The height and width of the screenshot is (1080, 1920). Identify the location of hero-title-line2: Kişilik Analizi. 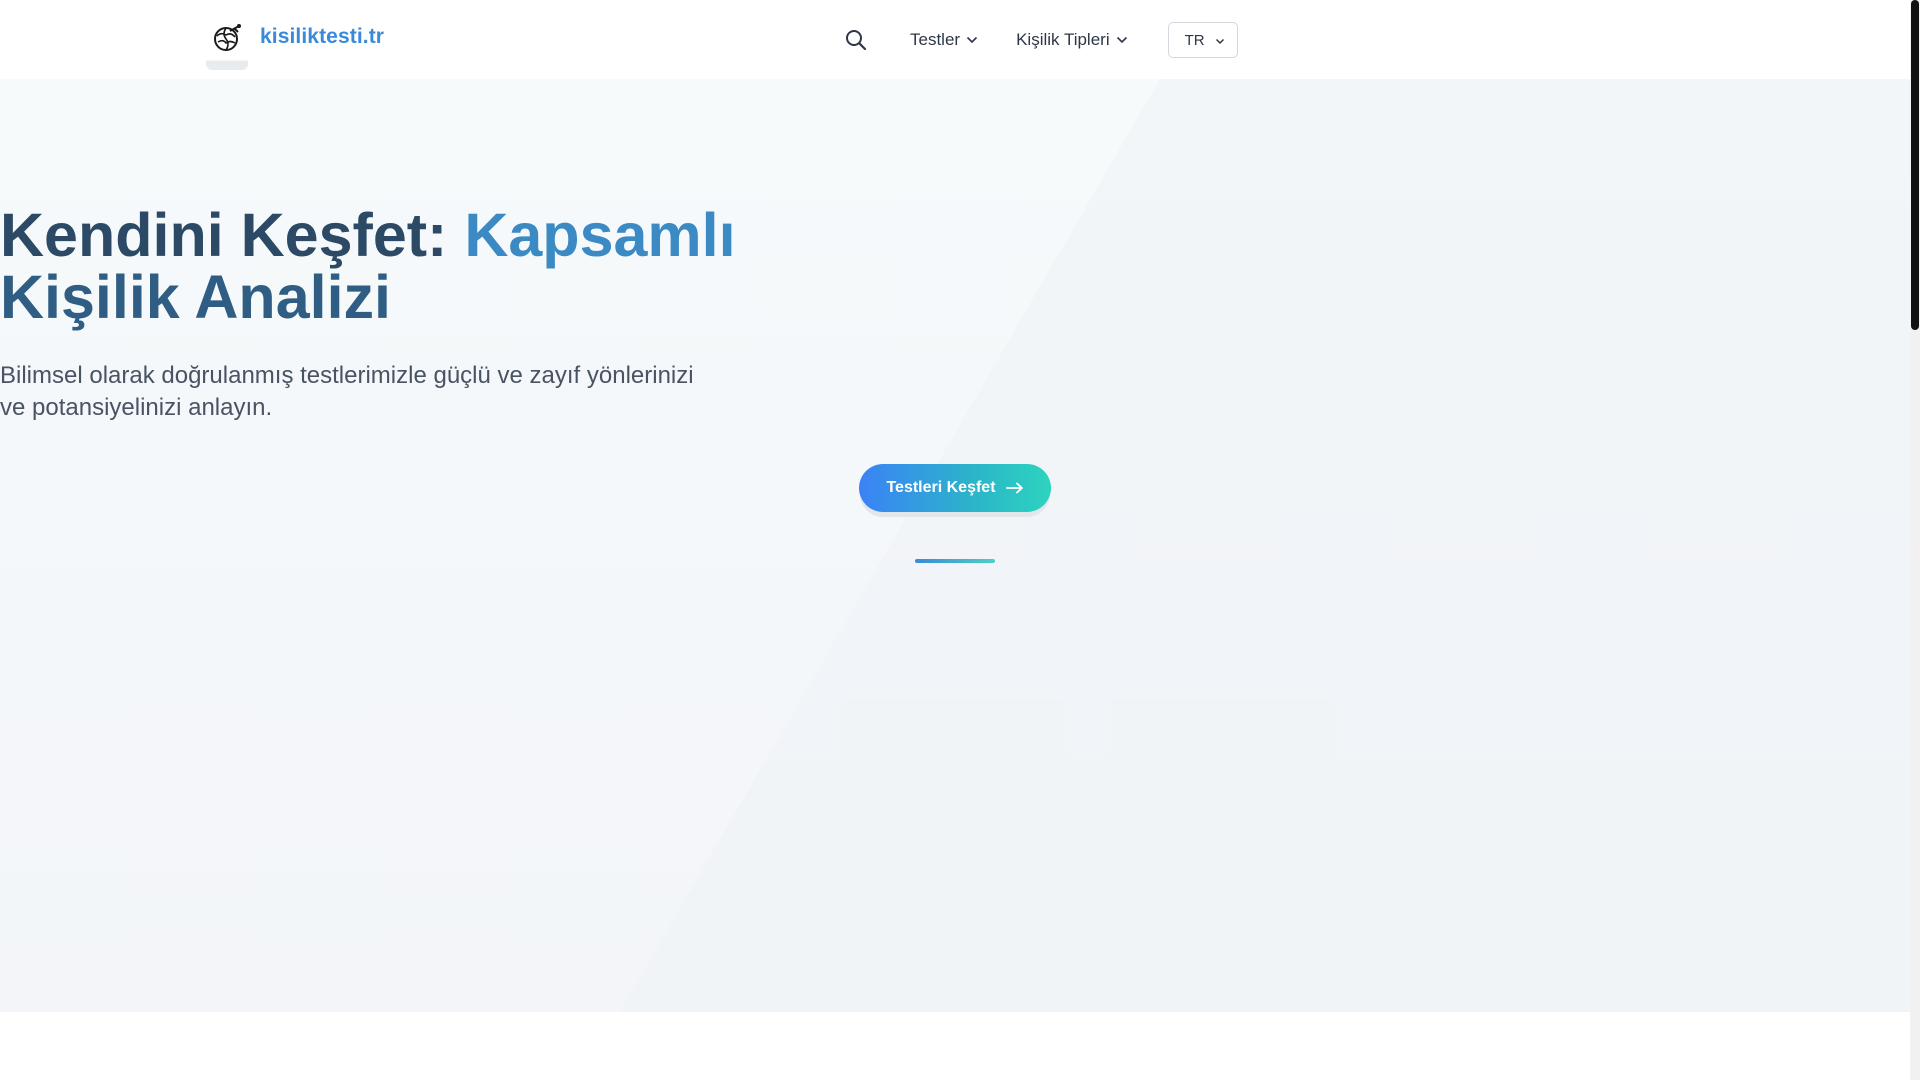
(195, 297).